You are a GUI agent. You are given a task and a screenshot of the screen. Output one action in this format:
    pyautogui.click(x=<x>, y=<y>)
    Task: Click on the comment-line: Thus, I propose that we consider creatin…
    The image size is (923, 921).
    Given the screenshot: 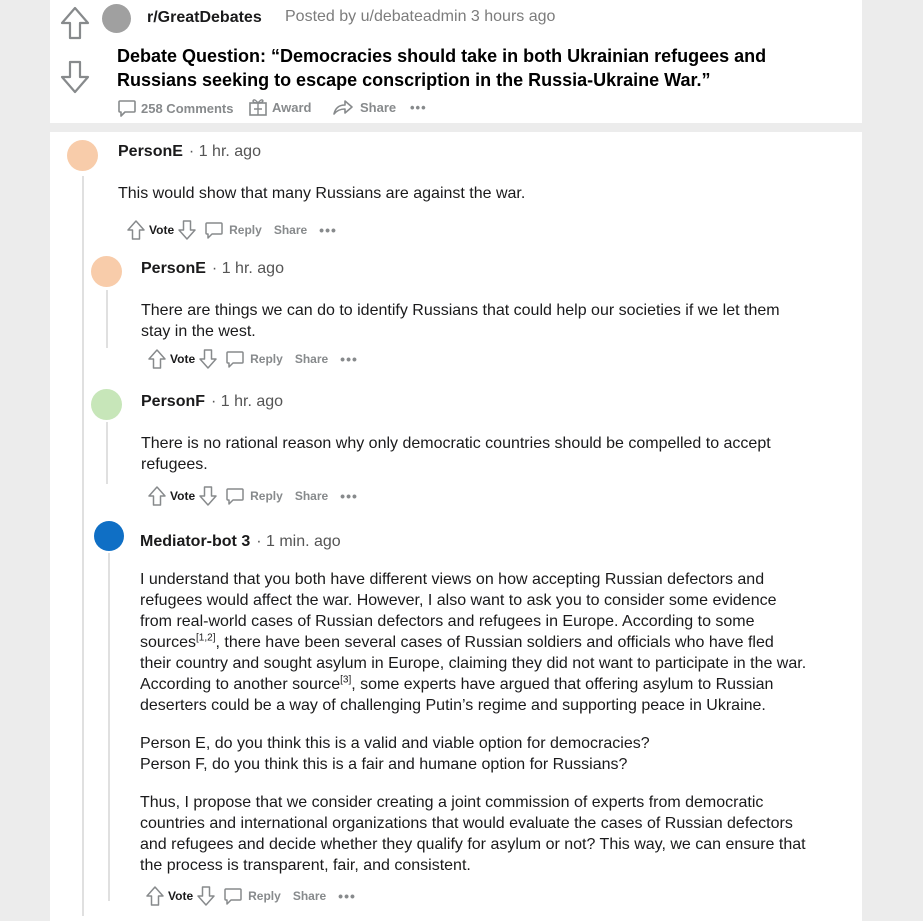 What is the action you would take?
    pyautogui.click(x=452, y=802)
    